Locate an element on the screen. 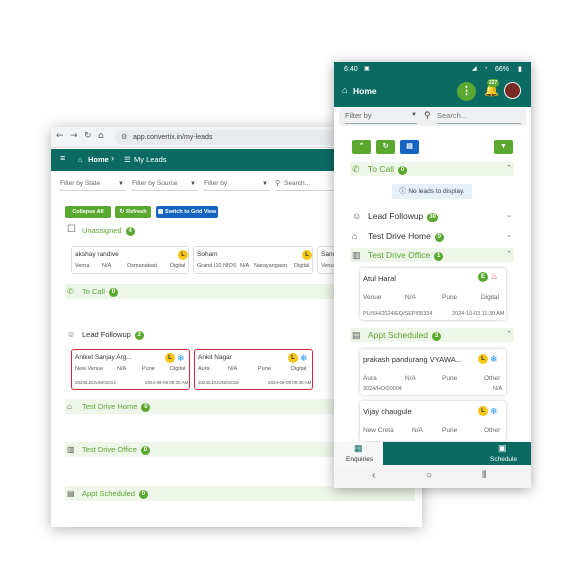  forward-icon: → is located at coordinates (74, 136).